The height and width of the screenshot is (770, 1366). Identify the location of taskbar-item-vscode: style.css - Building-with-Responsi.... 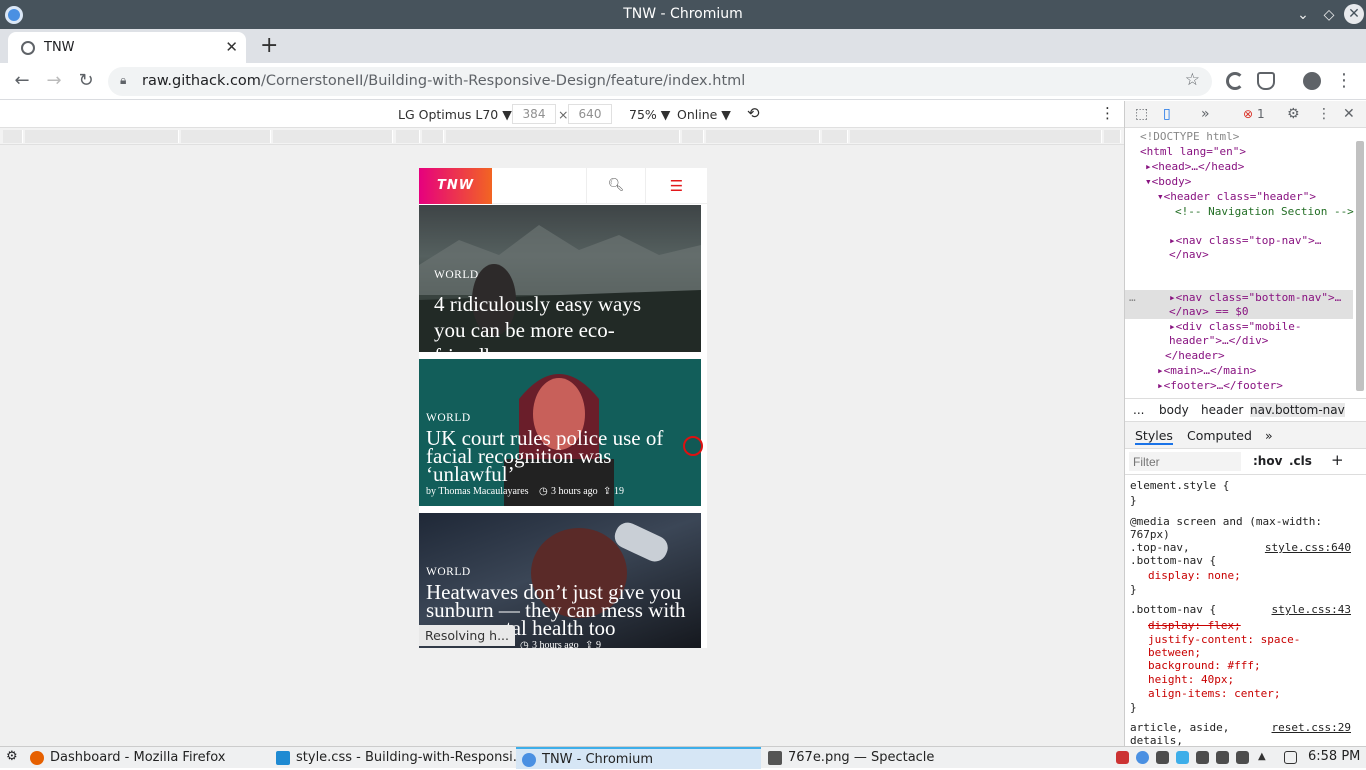
(397, 758).